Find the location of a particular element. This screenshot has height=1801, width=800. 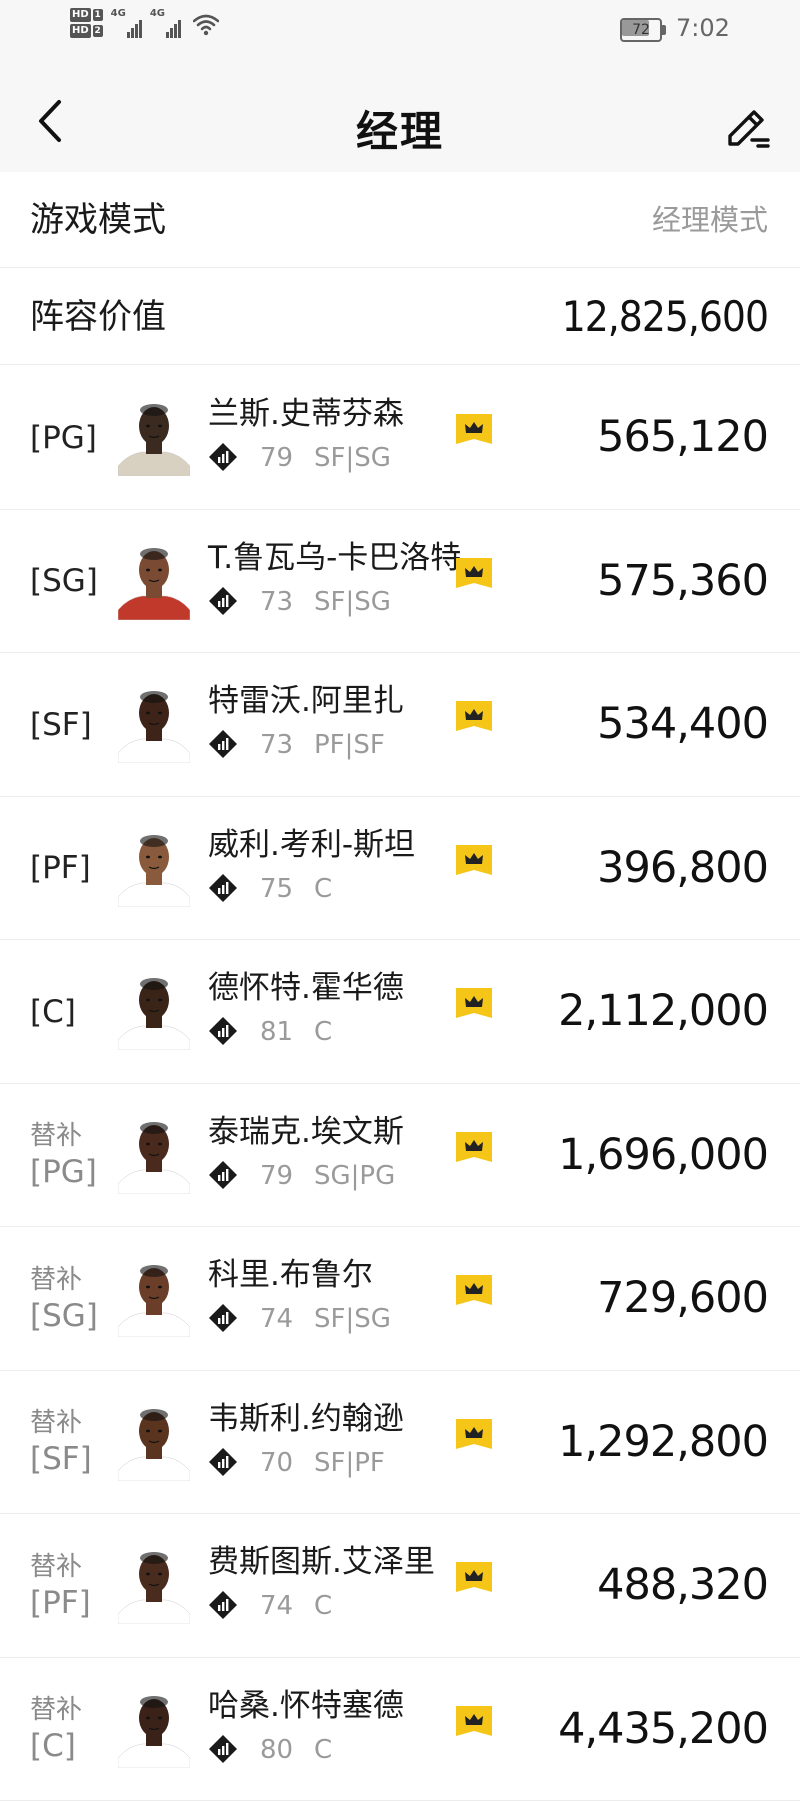

lineup-value-label: 阵容价值 is located at coordinates (98, 317).